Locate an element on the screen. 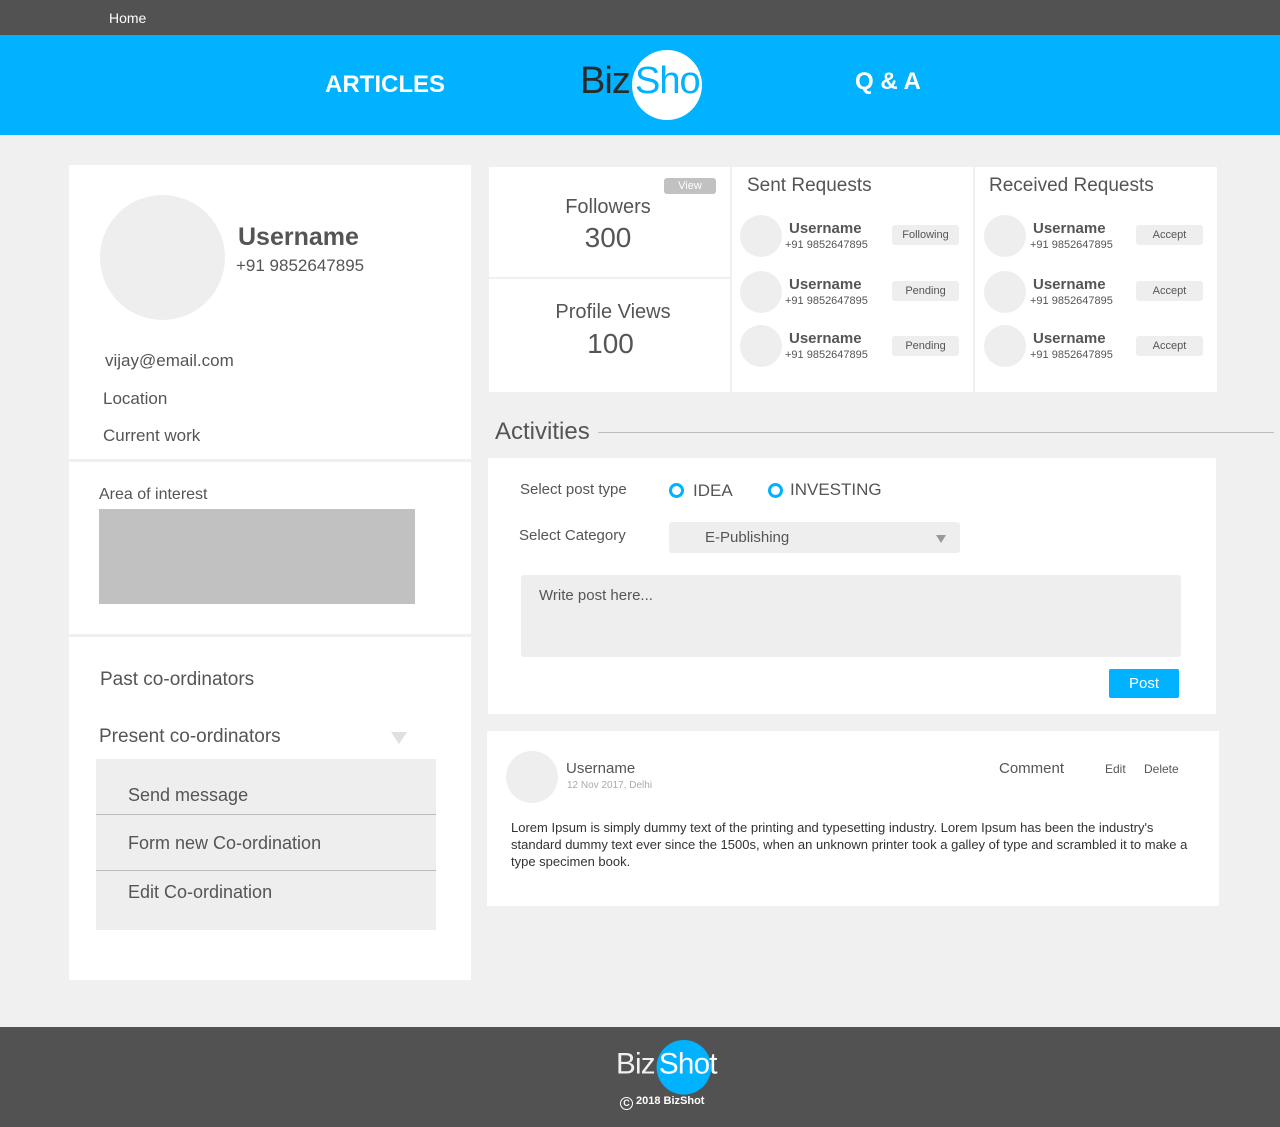  nav-articles: ARTICLES is located at coordinates (385, 85).